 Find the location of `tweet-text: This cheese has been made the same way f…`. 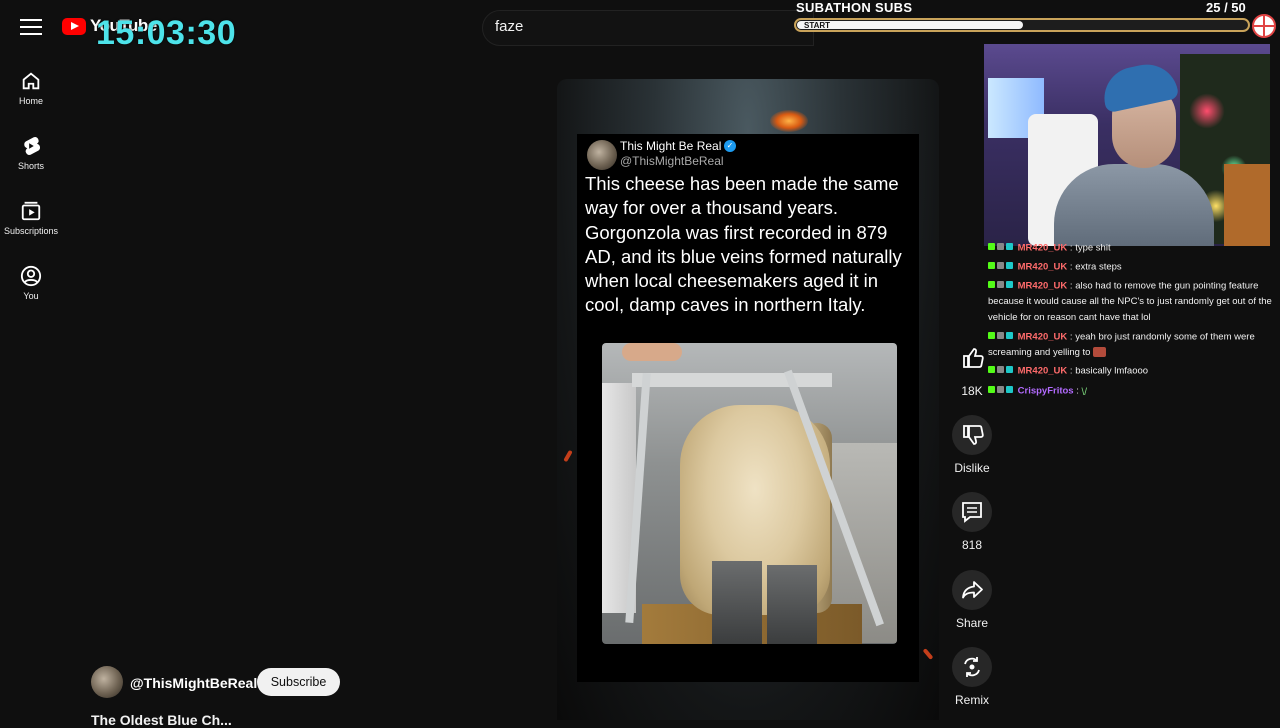

tweet-text: This cheese has been made the same way f… is located at coordinates (743, 244).